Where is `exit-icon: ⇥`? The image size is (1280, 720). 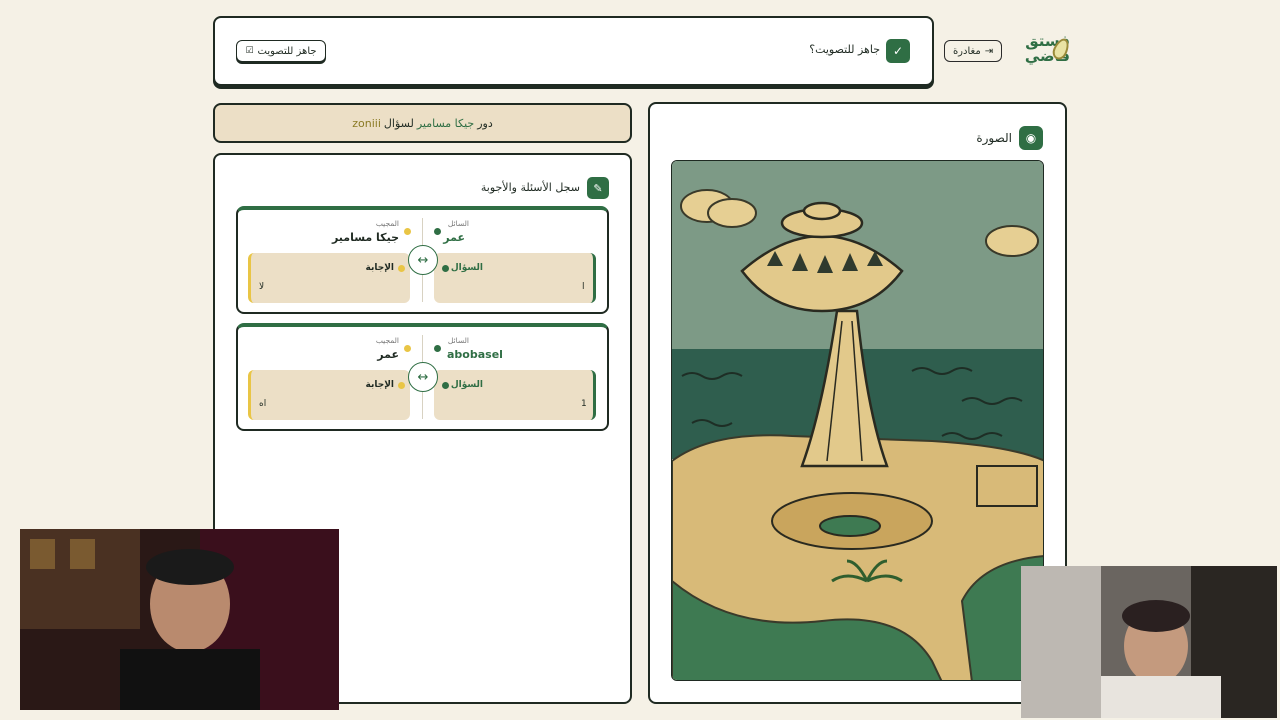
exit-icon: ⇥ is located at coordinates (989, 51).